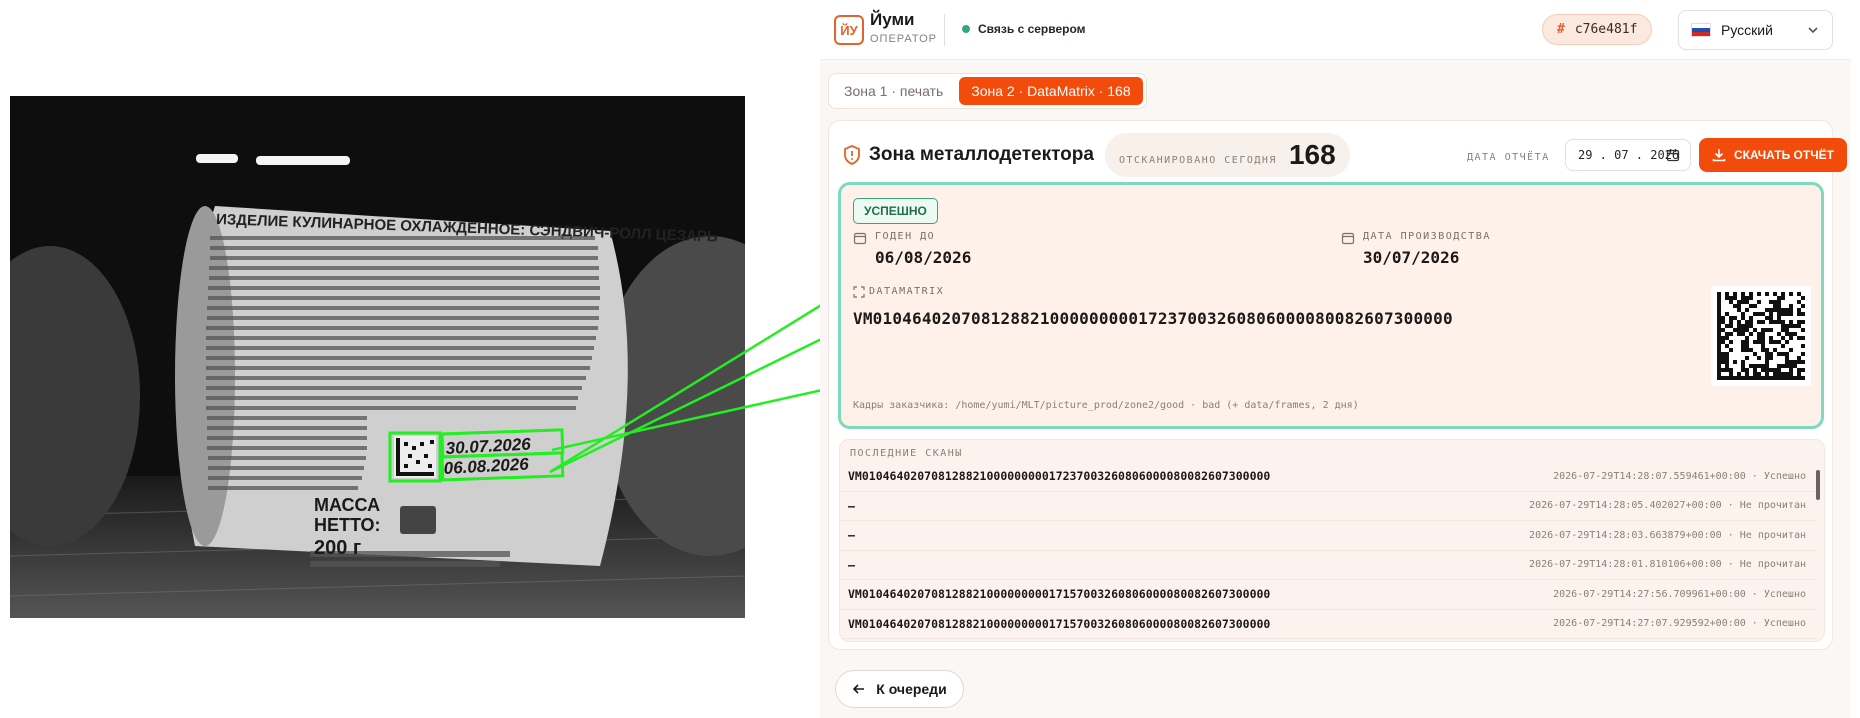  What do you see at coordinates (906, 453) in the screenshot?
I see `recent-scans-title: ПОСЛЕДНИЕ СКАНЫ` at bounding box center [906, 453].